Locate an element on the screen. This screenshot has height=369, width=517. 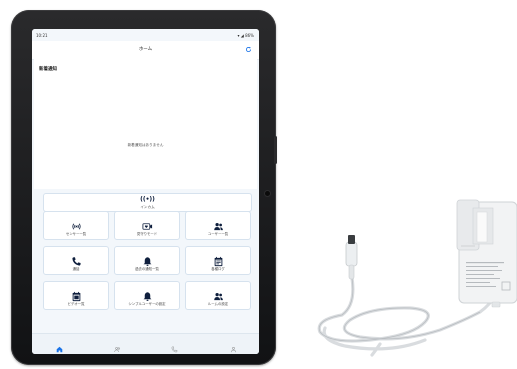
tile-label: シンプルユーザーの設定 is located at coordinates (147, 304).